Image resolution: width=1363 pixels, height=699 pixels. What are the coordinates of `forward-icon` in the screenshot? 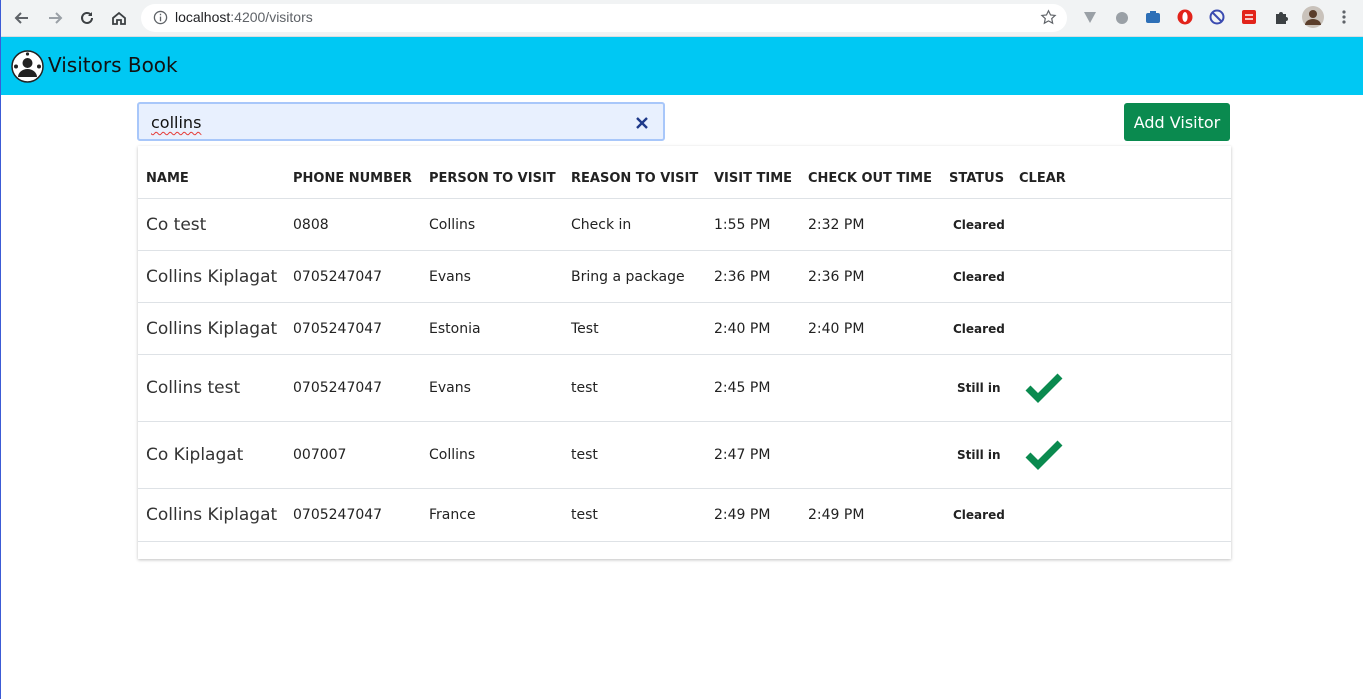 It's located at (55, 18).